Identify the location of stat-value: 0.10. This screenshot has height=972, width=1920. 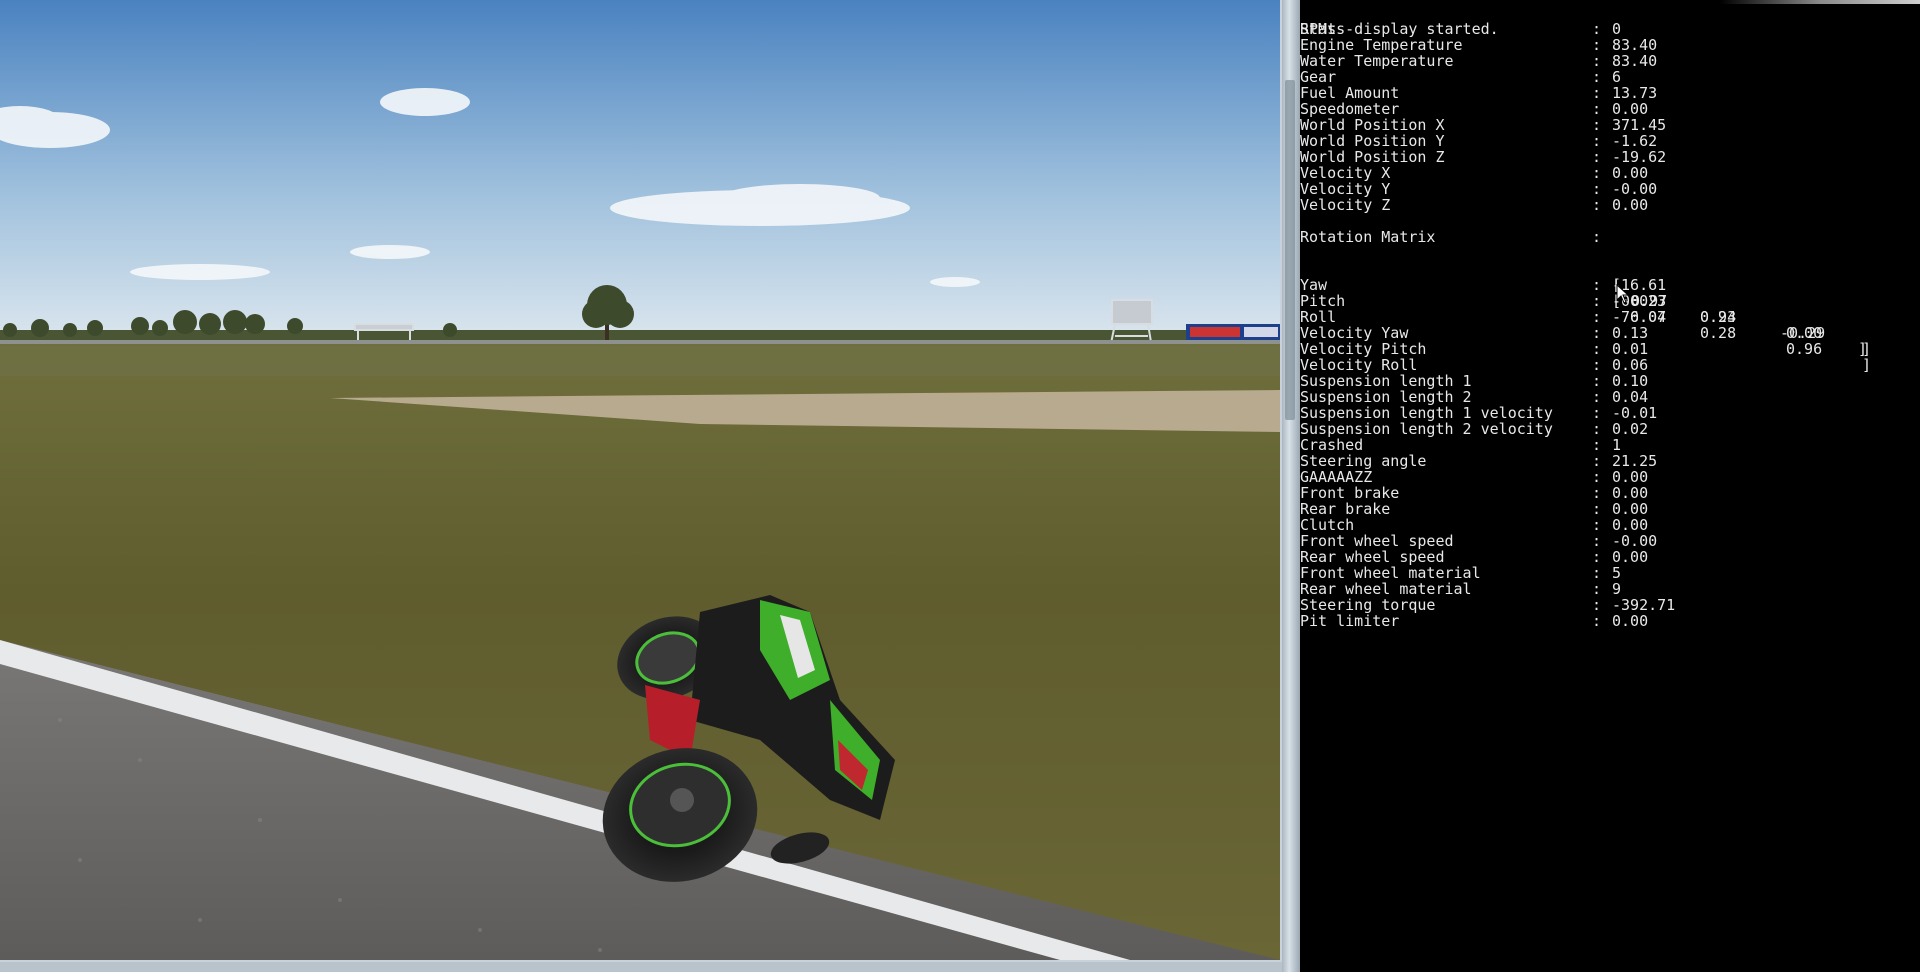
(1630, 381).